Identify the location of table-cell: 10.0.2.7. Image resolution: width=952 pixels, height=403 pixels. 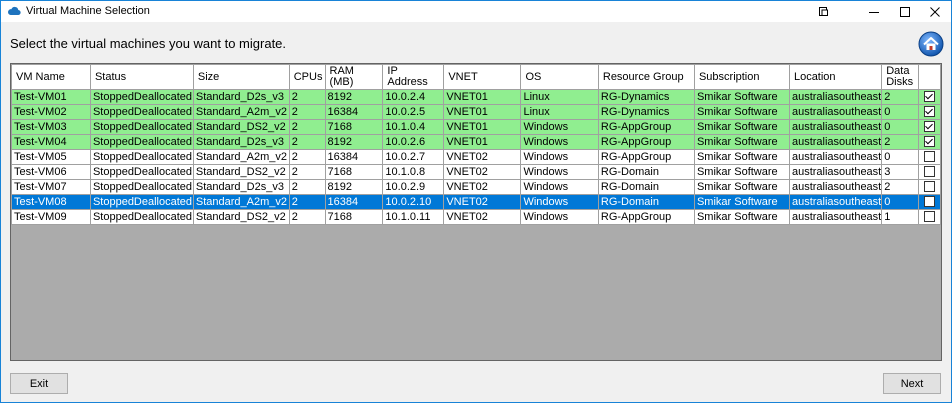
(413, 157).